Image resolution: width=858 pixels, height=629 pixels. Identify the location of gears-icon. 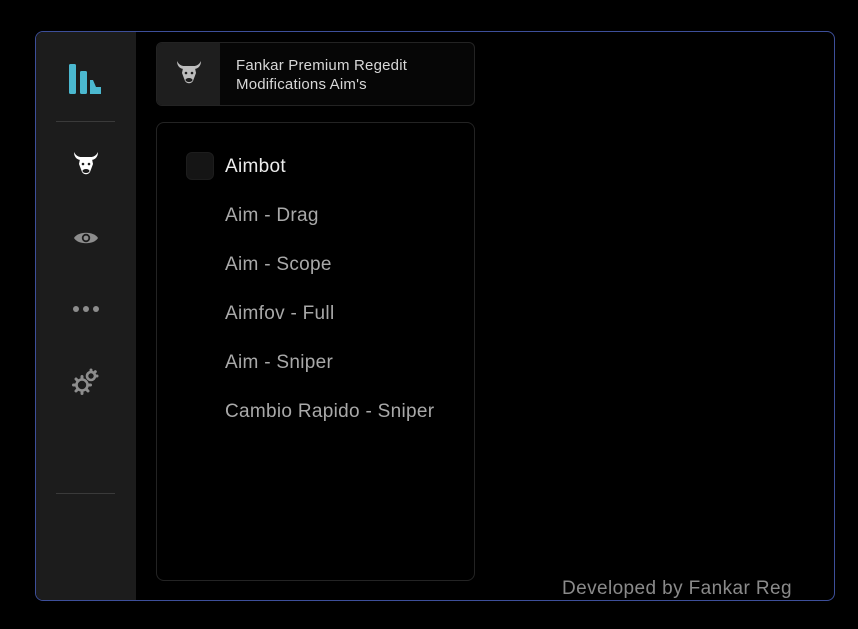
(86, 382).